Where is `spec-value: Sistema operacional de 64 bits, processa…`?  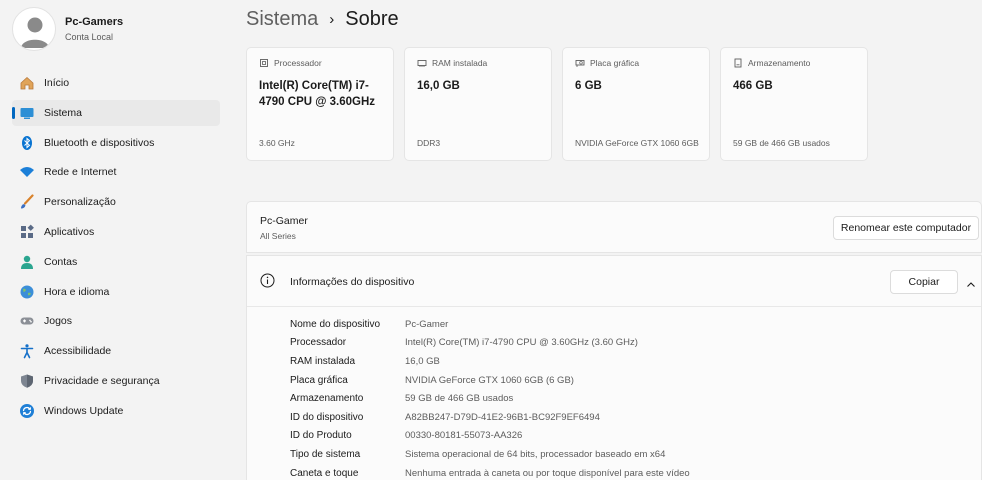 spec-value: Sistema operacional de 64 bits, processa… is located at coordinates (535, 454).